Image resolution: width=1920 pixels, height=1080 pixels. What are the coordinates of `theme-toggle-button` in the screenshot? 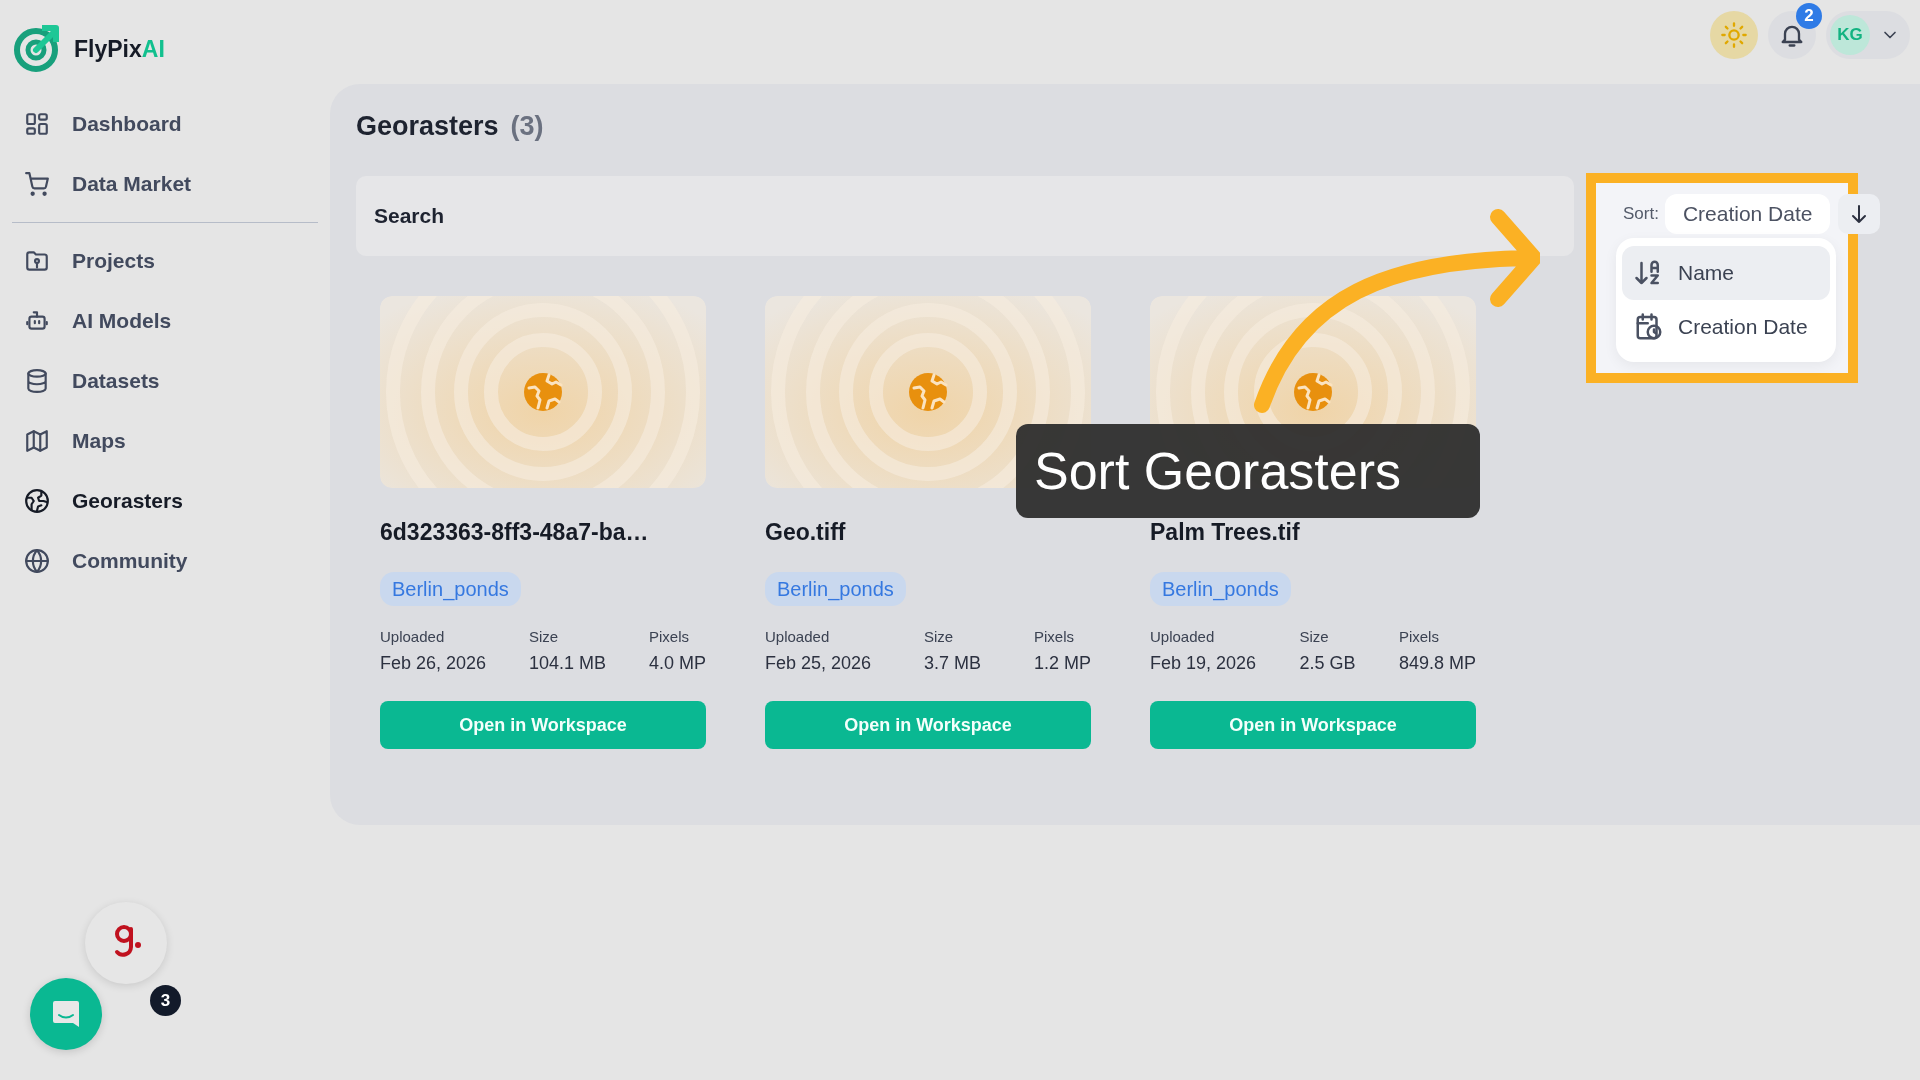 It's located at (1734, 35).